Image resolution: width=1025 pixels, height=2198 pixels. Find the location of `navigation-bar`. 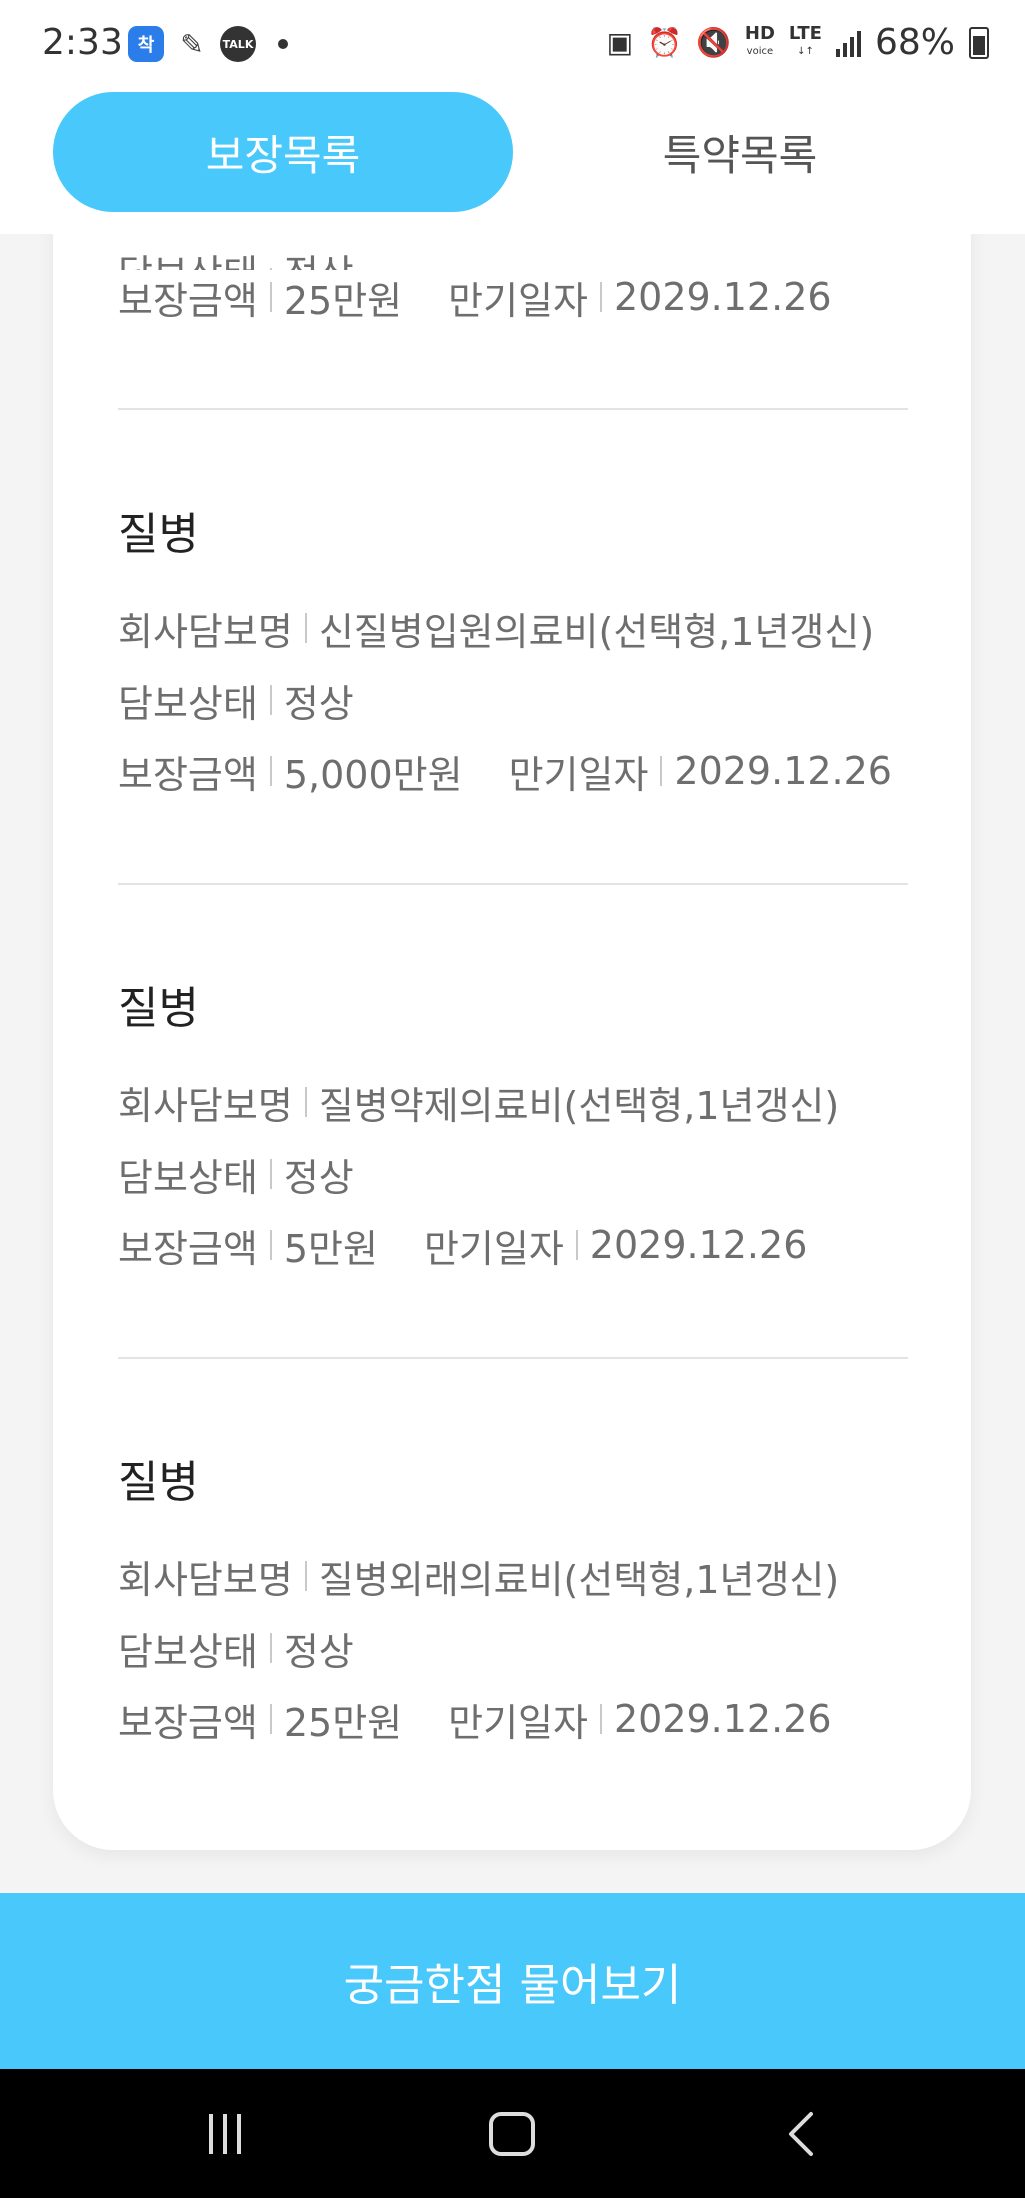

navigation-bar is located at coordinates (512, 2133).